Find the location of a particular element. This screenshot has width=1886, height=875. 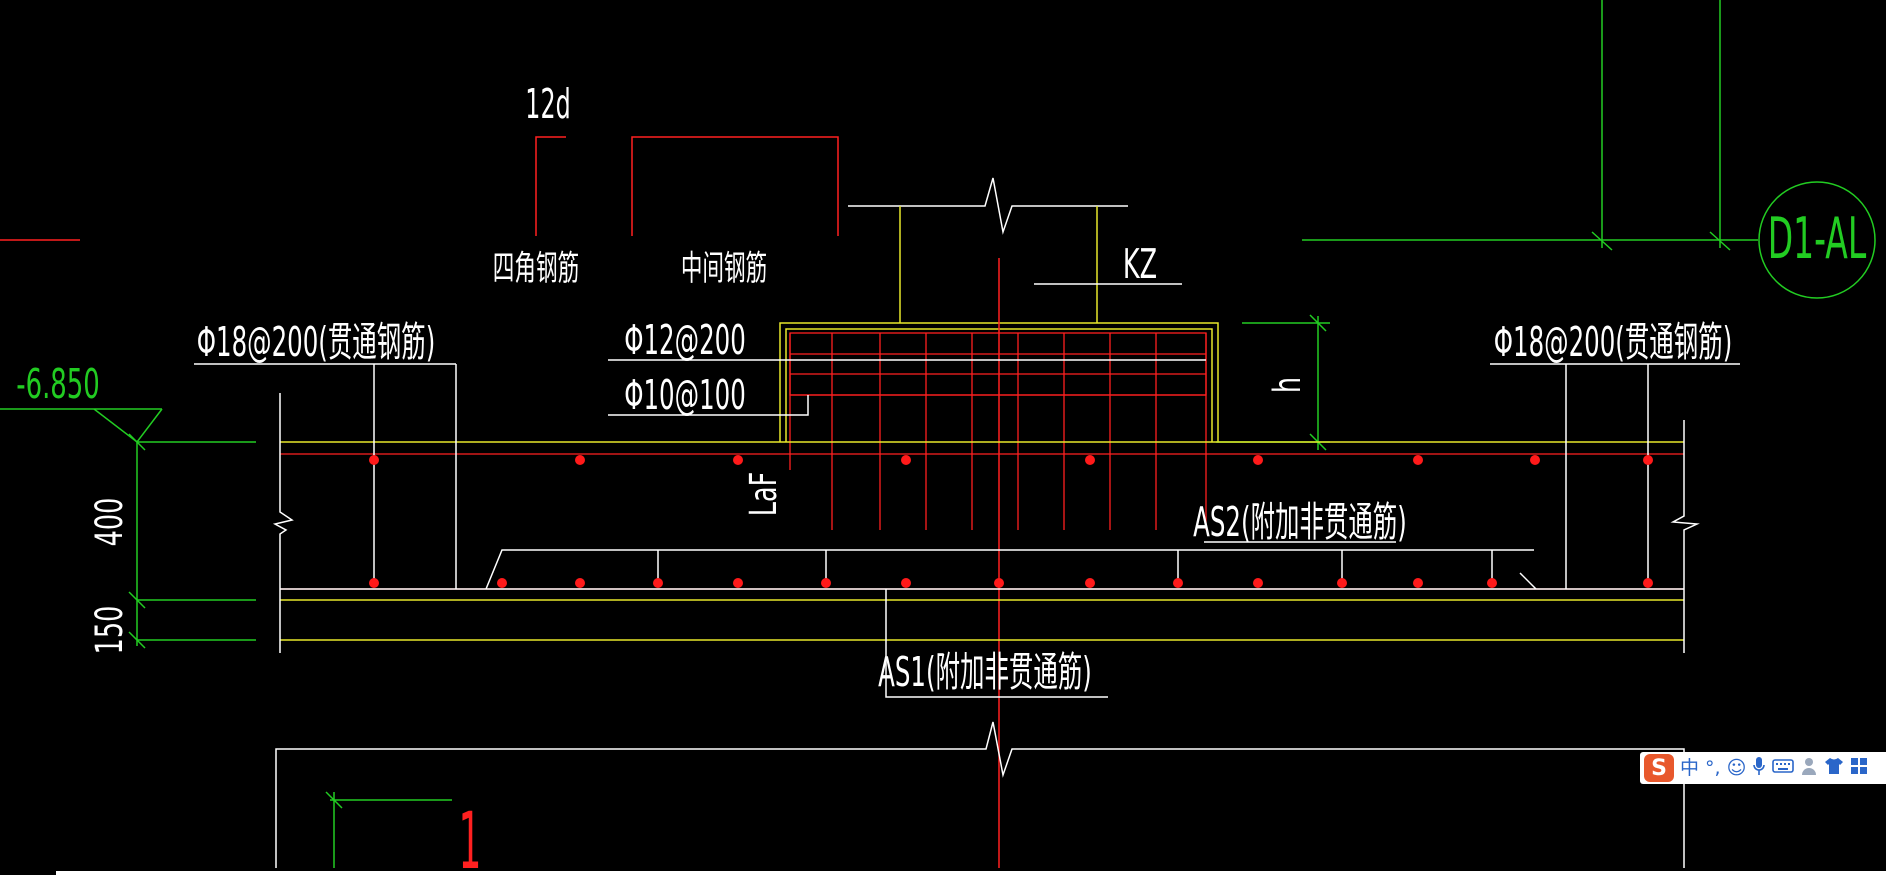

label-dim-400: 400 is located at coordinates (109, 522).